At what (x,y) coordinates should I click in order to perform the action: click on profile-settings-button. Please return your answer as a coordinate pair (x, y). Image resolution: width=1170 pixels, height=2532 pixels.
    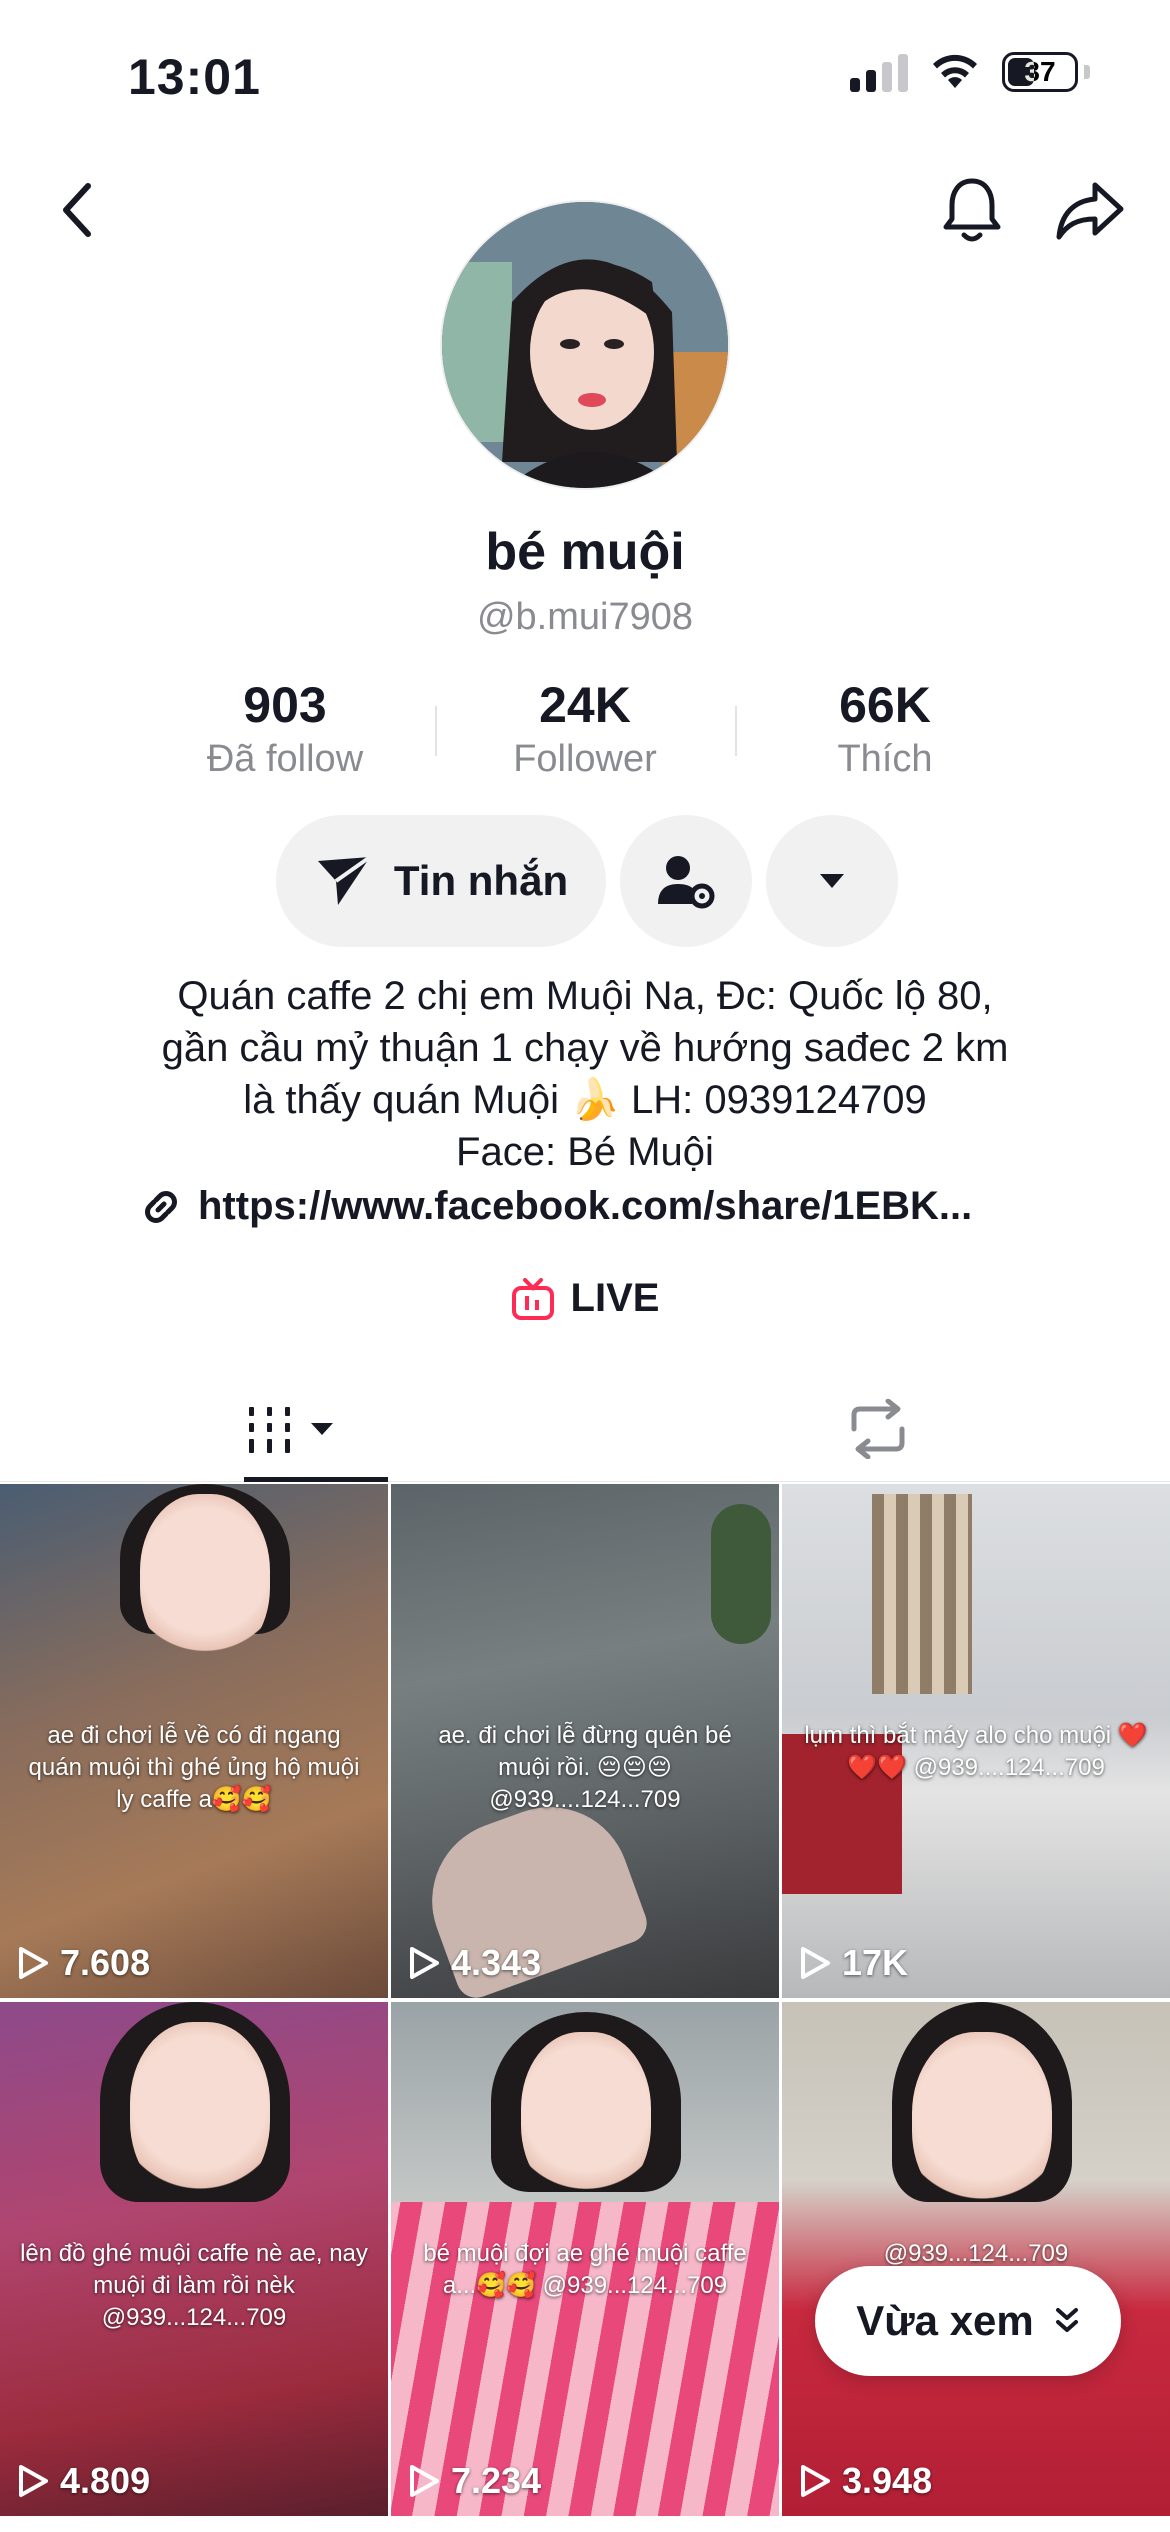
    Looking at the image, I should click on (686, 881).